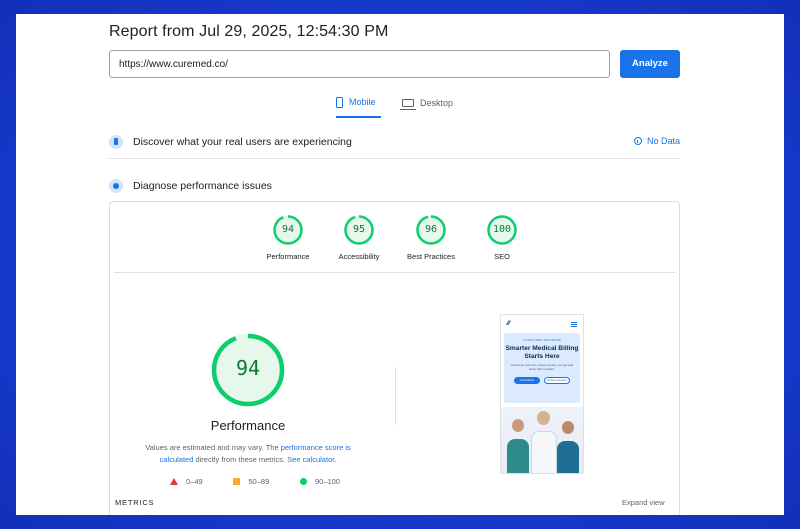 This screenshot has height=529, width=800. Describe the element at coordinates (202, 186) in the screenshot. I see `diagnose-title: Diagnose performance issues` at that location.